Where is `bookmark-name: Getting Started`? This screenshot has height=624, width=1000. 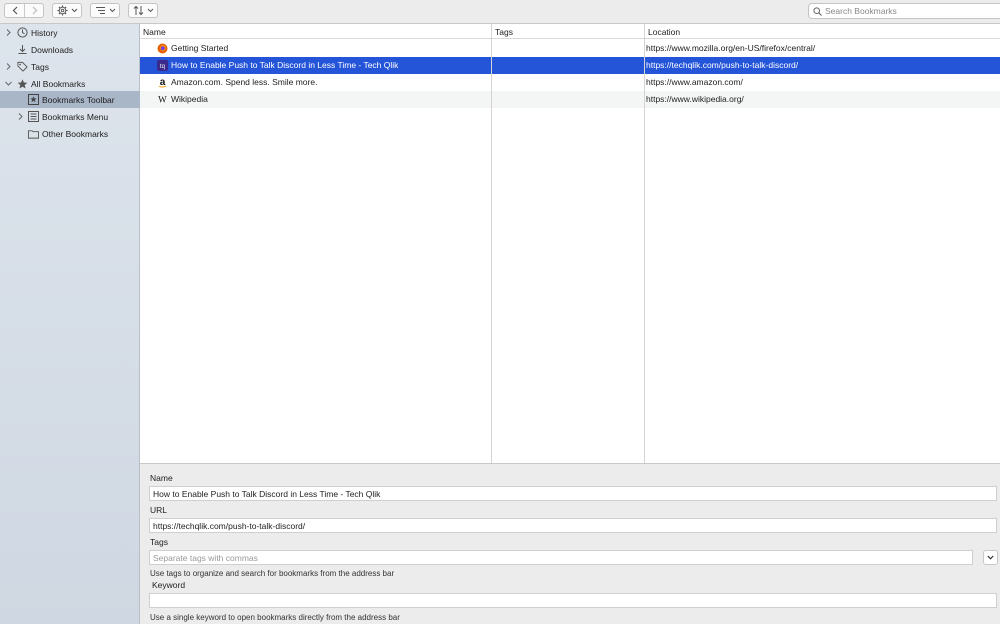
bookmark-name: Getting Started is located at coordinates (200, 48).